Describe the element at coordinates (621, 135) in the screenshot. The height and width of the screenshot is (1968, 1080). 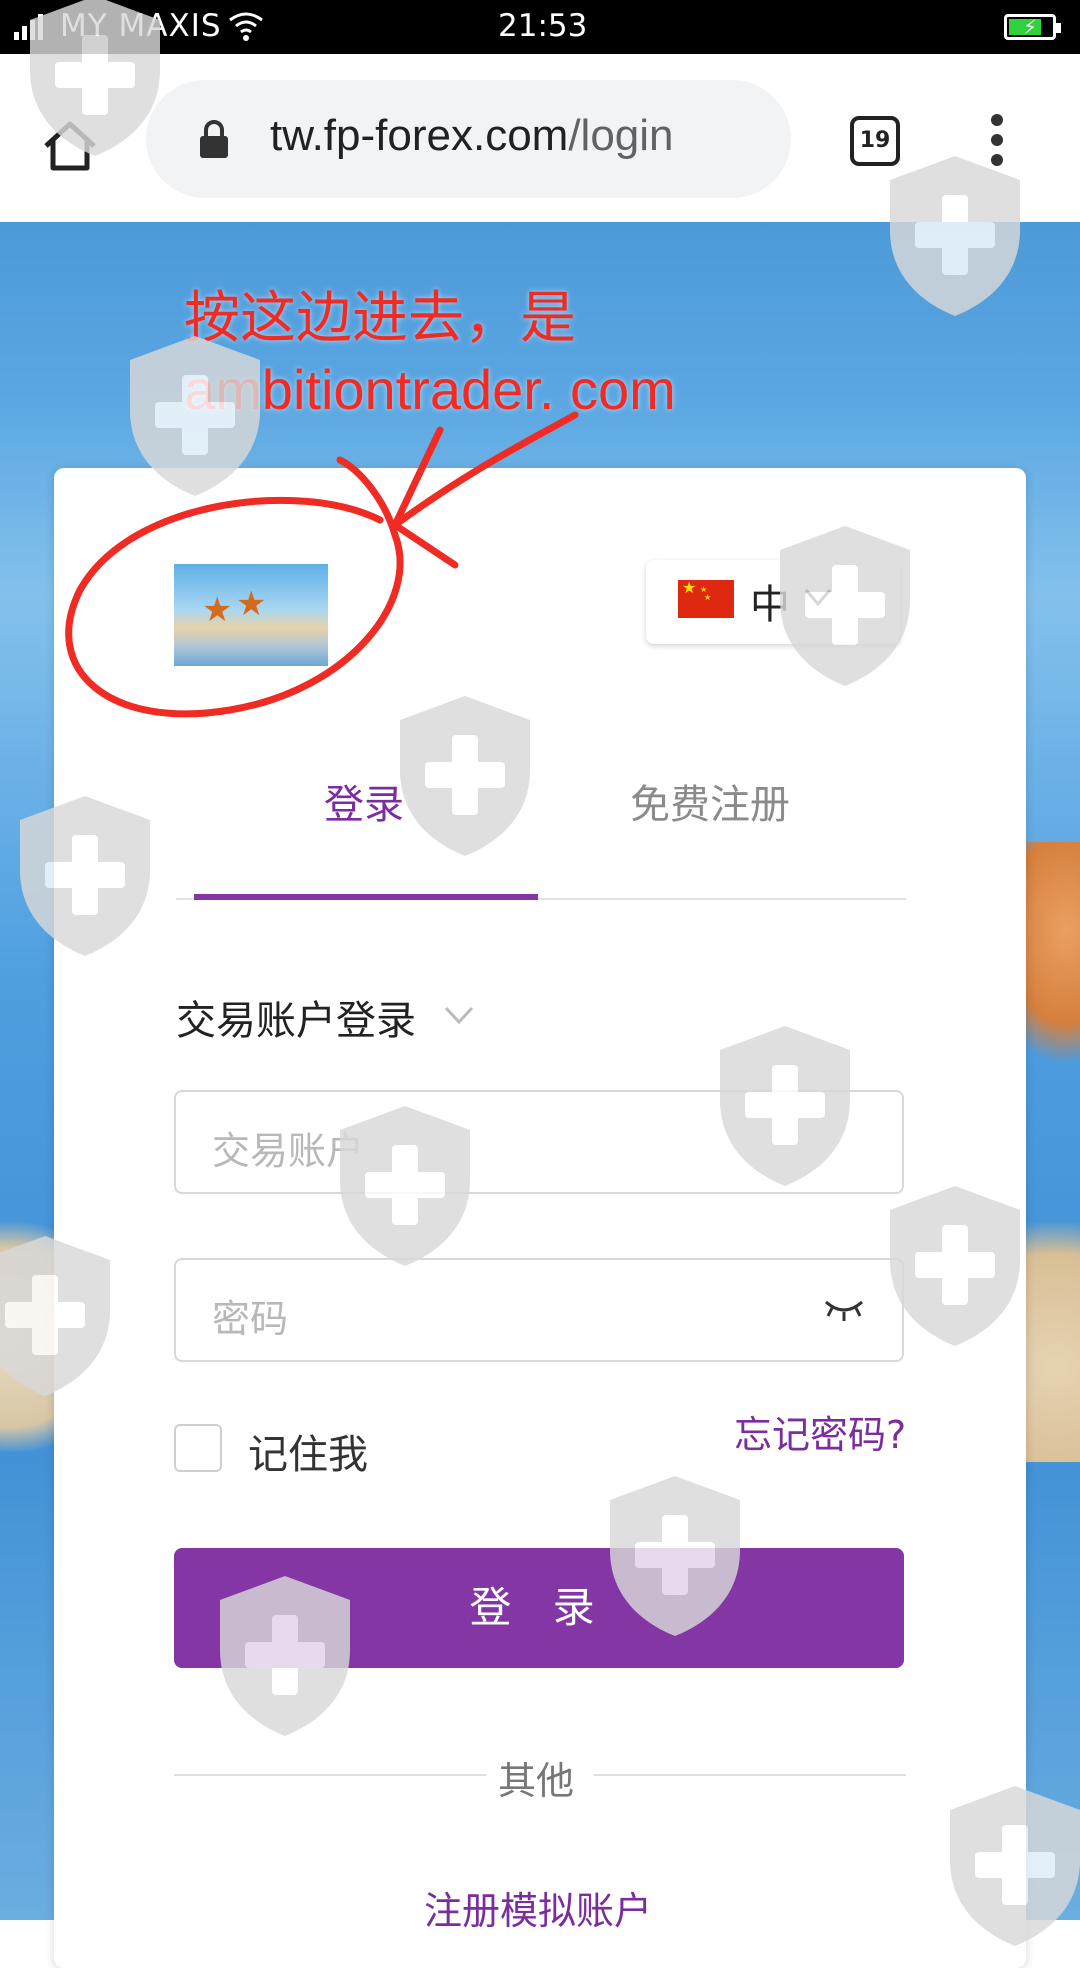
I see `url-path: /login` at that location.